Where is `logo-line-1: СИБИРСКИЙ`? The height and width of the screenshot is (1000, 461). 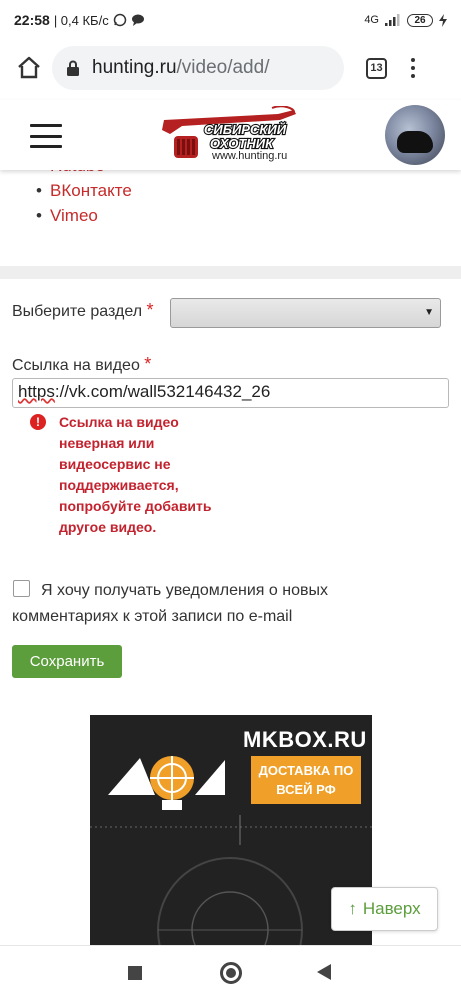
logo-line-1: СИБИРСКИЙ is located at coordinates (245, 129).